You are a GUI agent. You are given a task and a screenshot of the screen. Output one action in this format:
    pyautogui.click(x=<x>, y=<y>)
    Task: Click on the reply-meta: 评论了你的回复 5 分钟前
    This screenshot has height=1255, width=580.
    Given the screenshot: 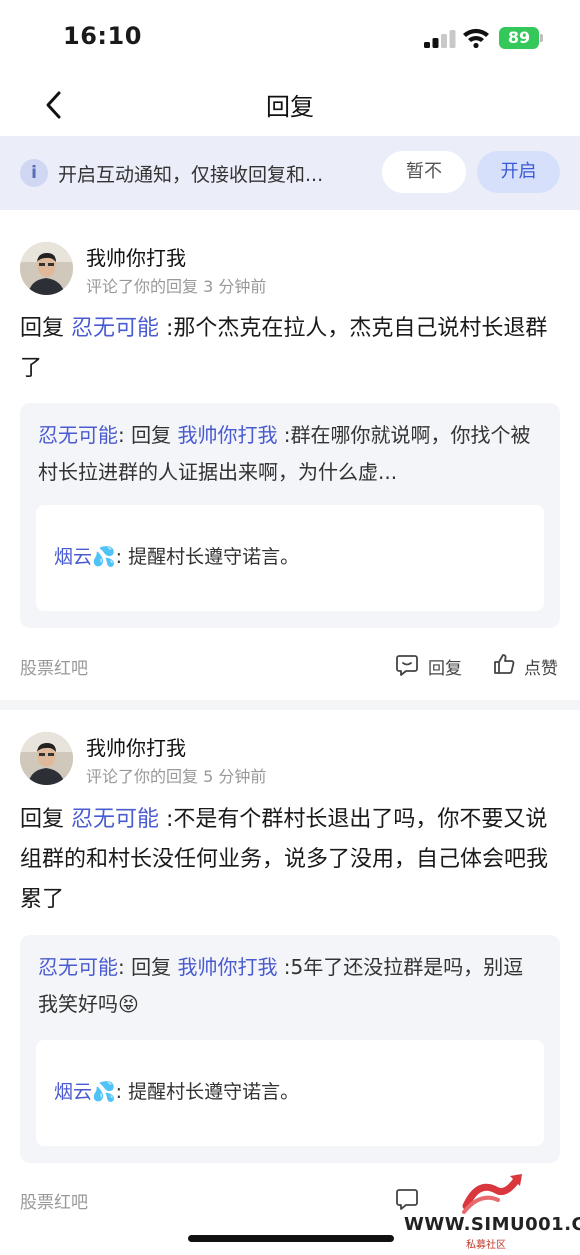 What is the action you would take?
    pyautogui.click(x=176, y=776)
    